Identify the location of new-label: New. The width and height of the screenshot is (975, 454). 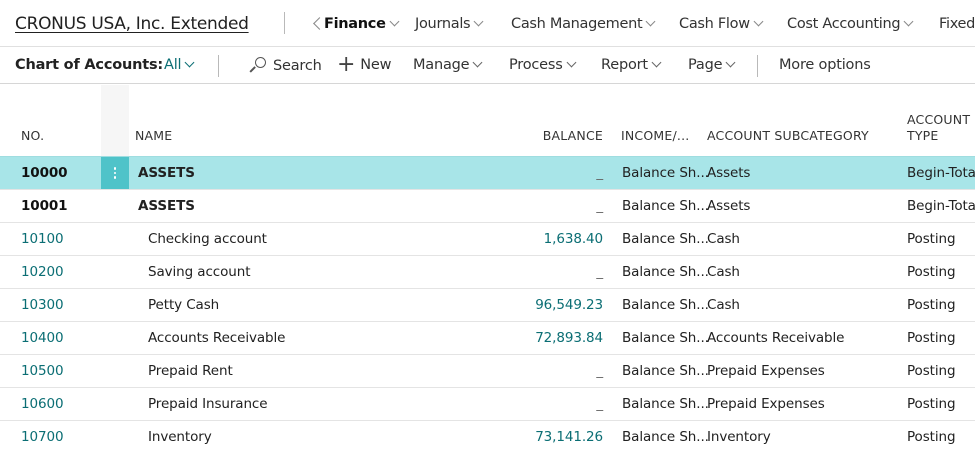
(376, 65).